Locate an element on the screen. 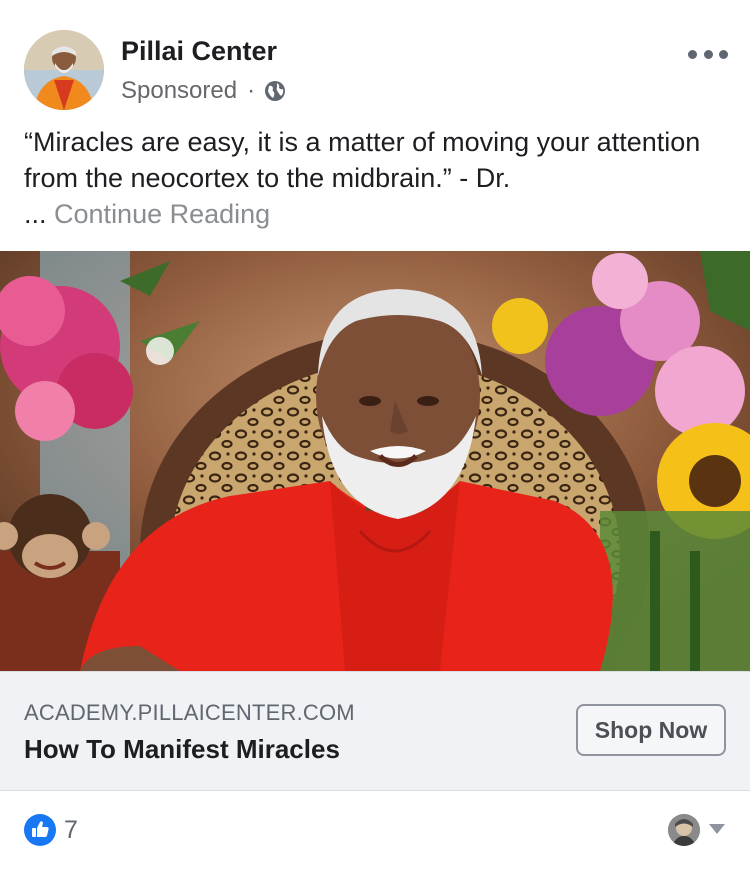 The height and width of the screenshot is (869, 750). page-avatar is located at coordinates (64, 70).